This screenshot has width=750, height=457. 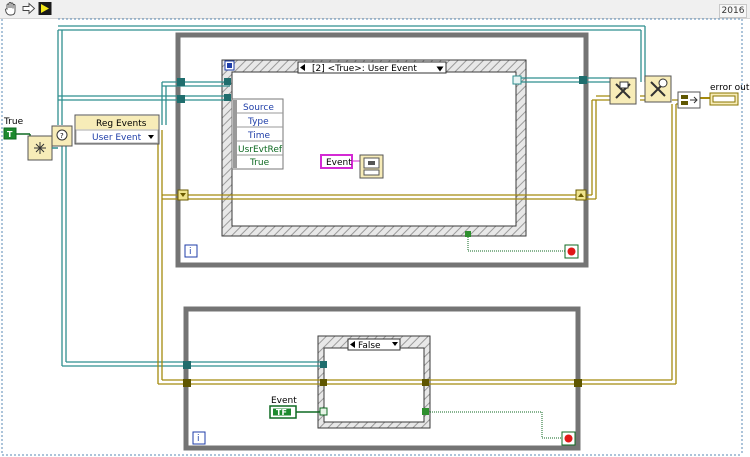 What do you see at coordinates (40, 148) in the screenshot?
I see `create-user-event-icon` at bounding box center [40, 148].